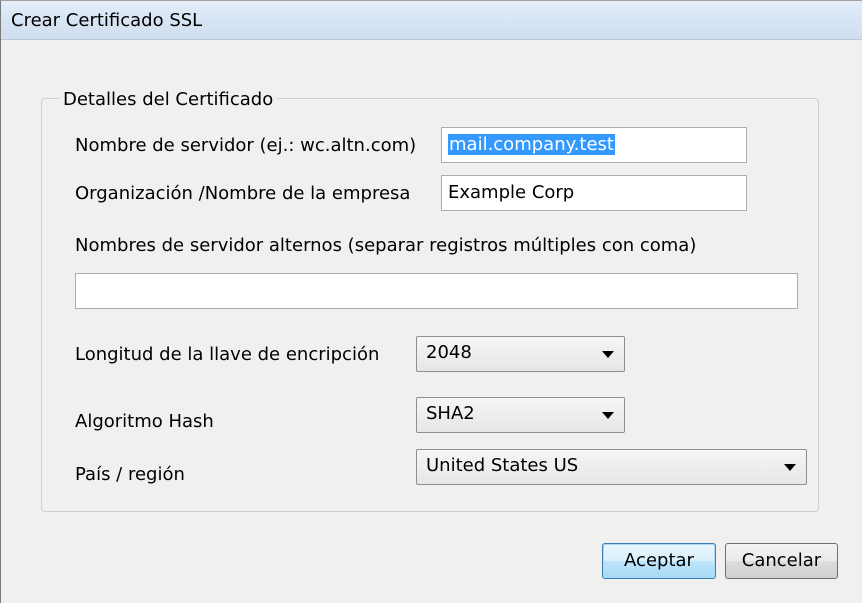  What do you see at coordinates (227, 354) in the screenshot?
I see `key-length-label: Longitud de la llave de encripción` at bounding box center [227, 354].